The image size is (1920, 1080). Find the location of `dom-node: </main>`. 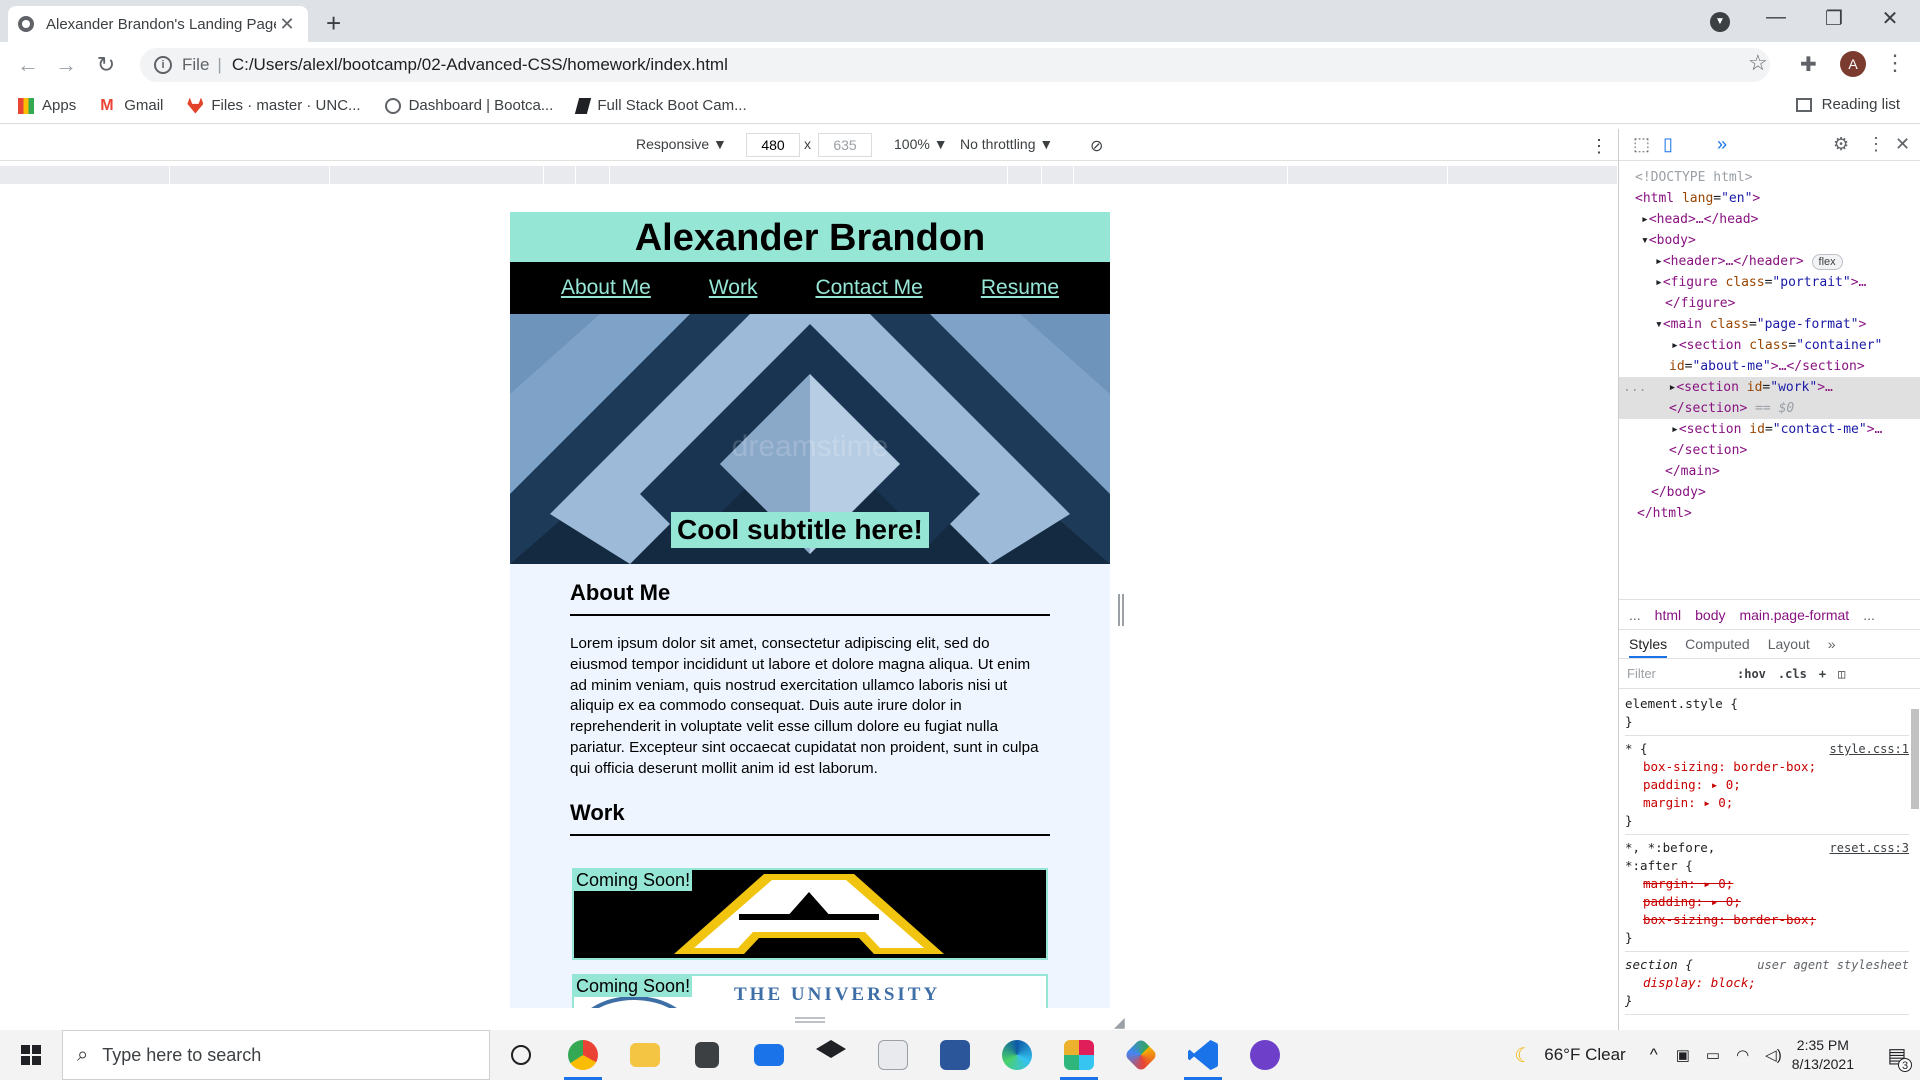

dom-node: </main> is located at coordinates (1769, 471).